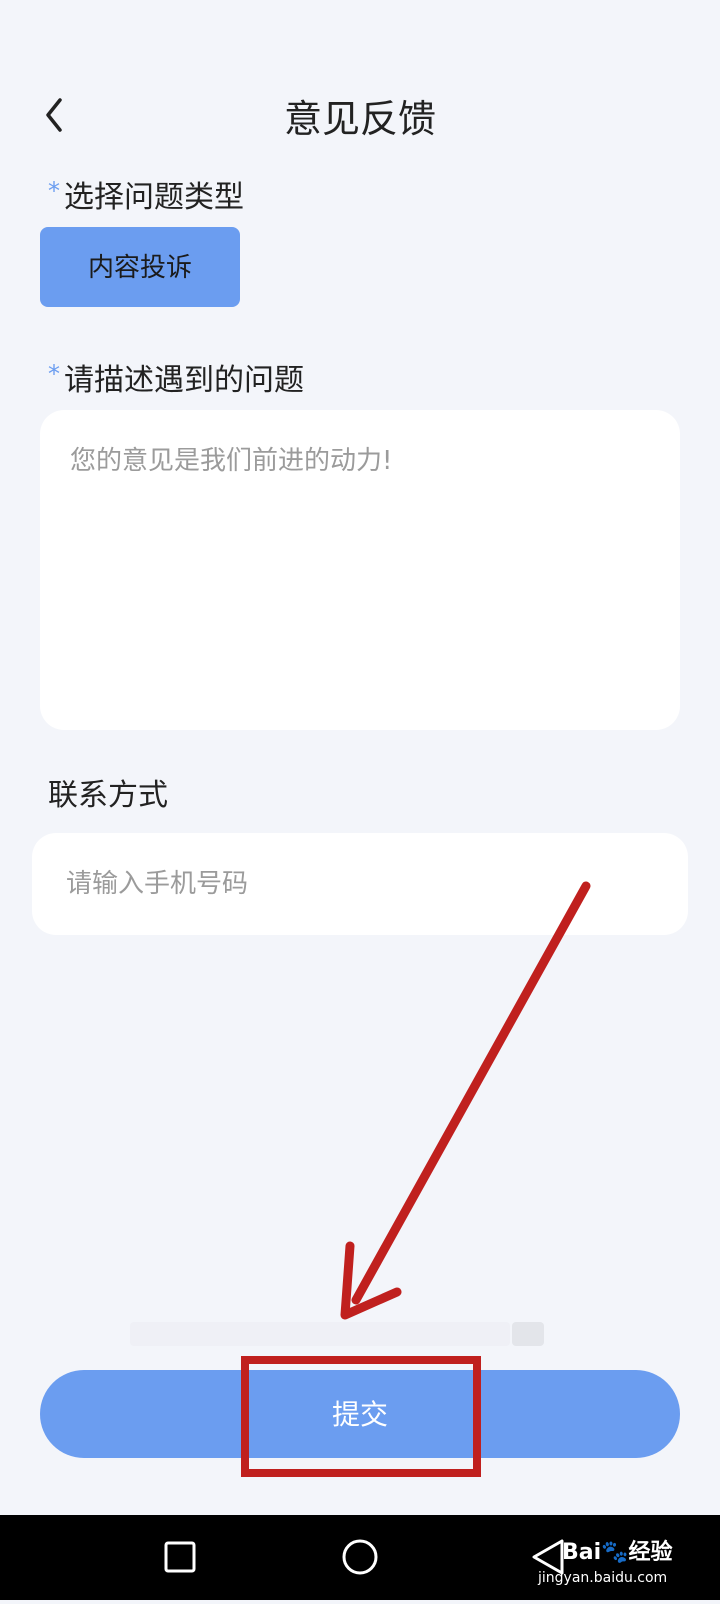 The height and width of the screenshot is (1604, 720). What do you see at coordinates (108, 795) in the screenshot?
I see `contact-label: 联系方式` at bounding box center [108, 795].